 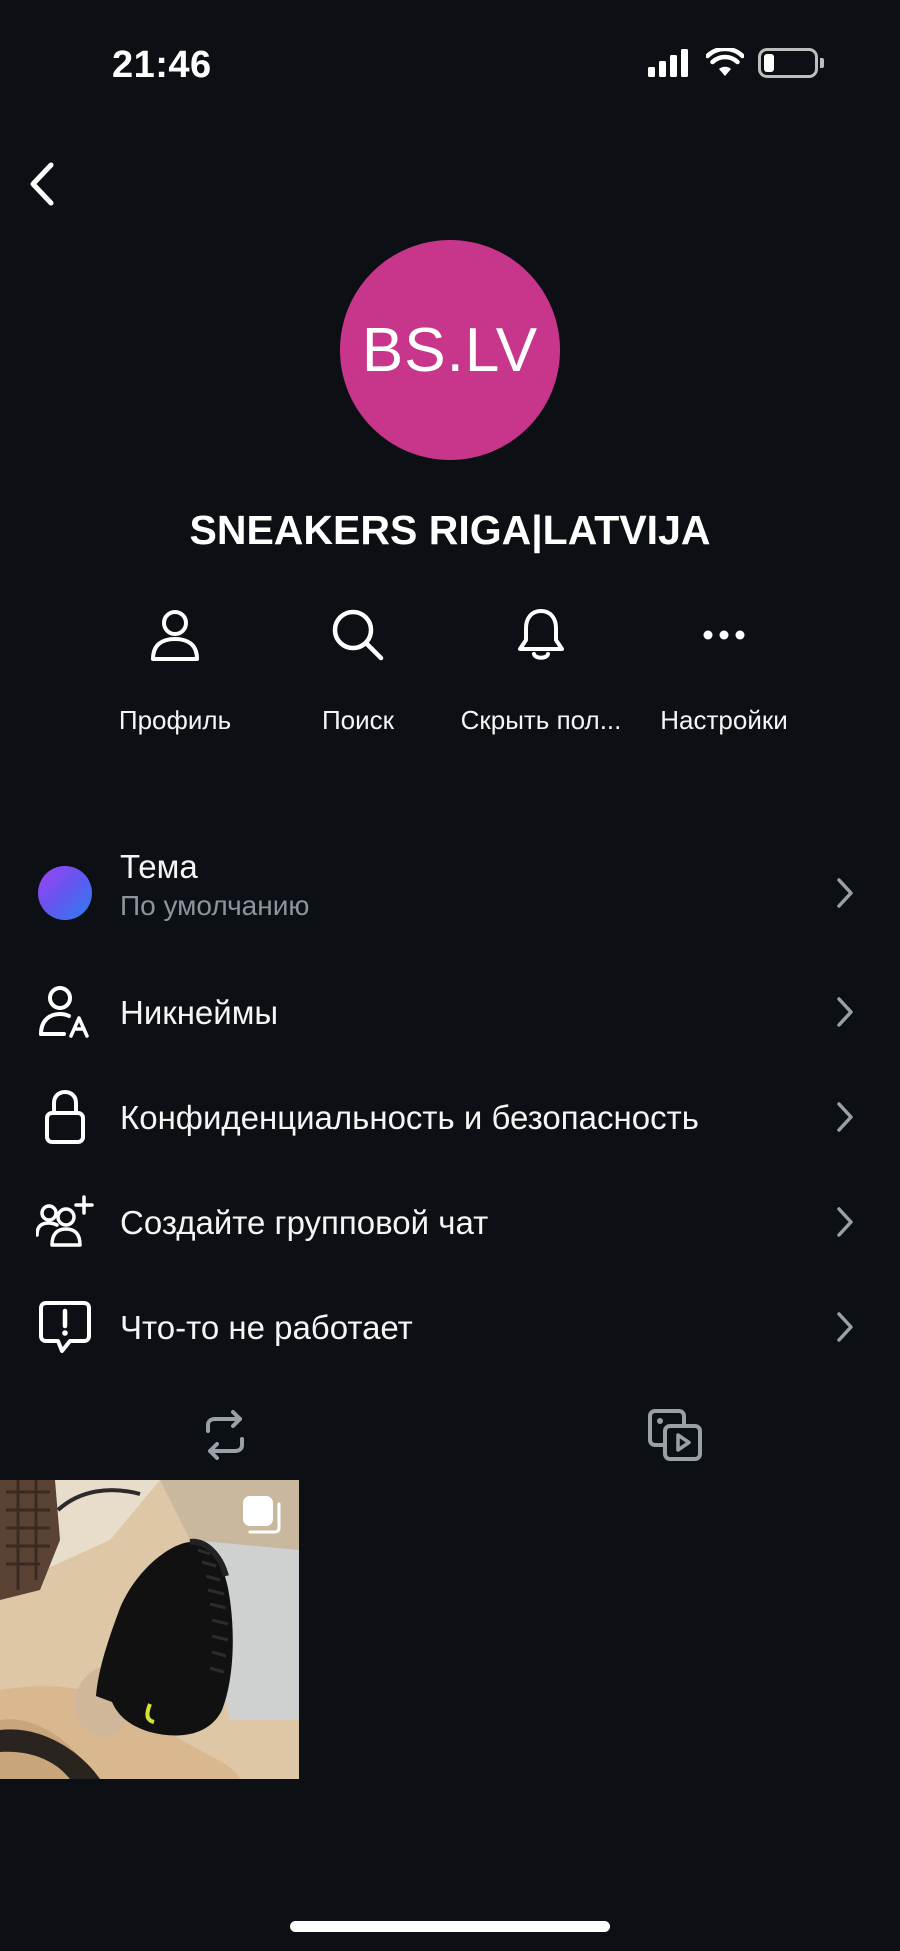 What do you see at coordinates (409, 1117) in the screenshot?
I see `privacy-title: Конфиденциальность и безопасность` at bounding box center [409, 1117].